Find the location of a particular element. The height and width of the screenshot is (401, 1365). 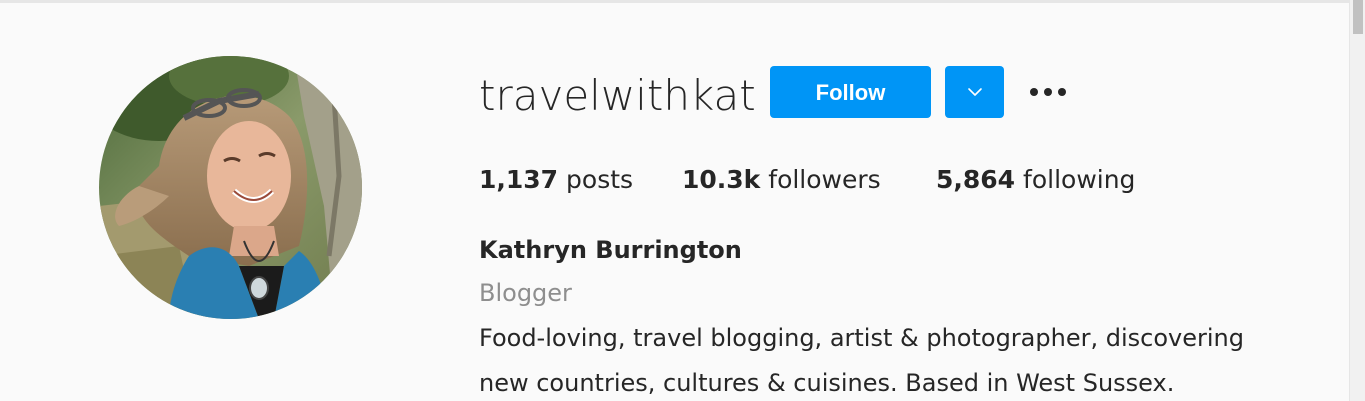

profile-category: Blogger is located at coordinates (525, 293).